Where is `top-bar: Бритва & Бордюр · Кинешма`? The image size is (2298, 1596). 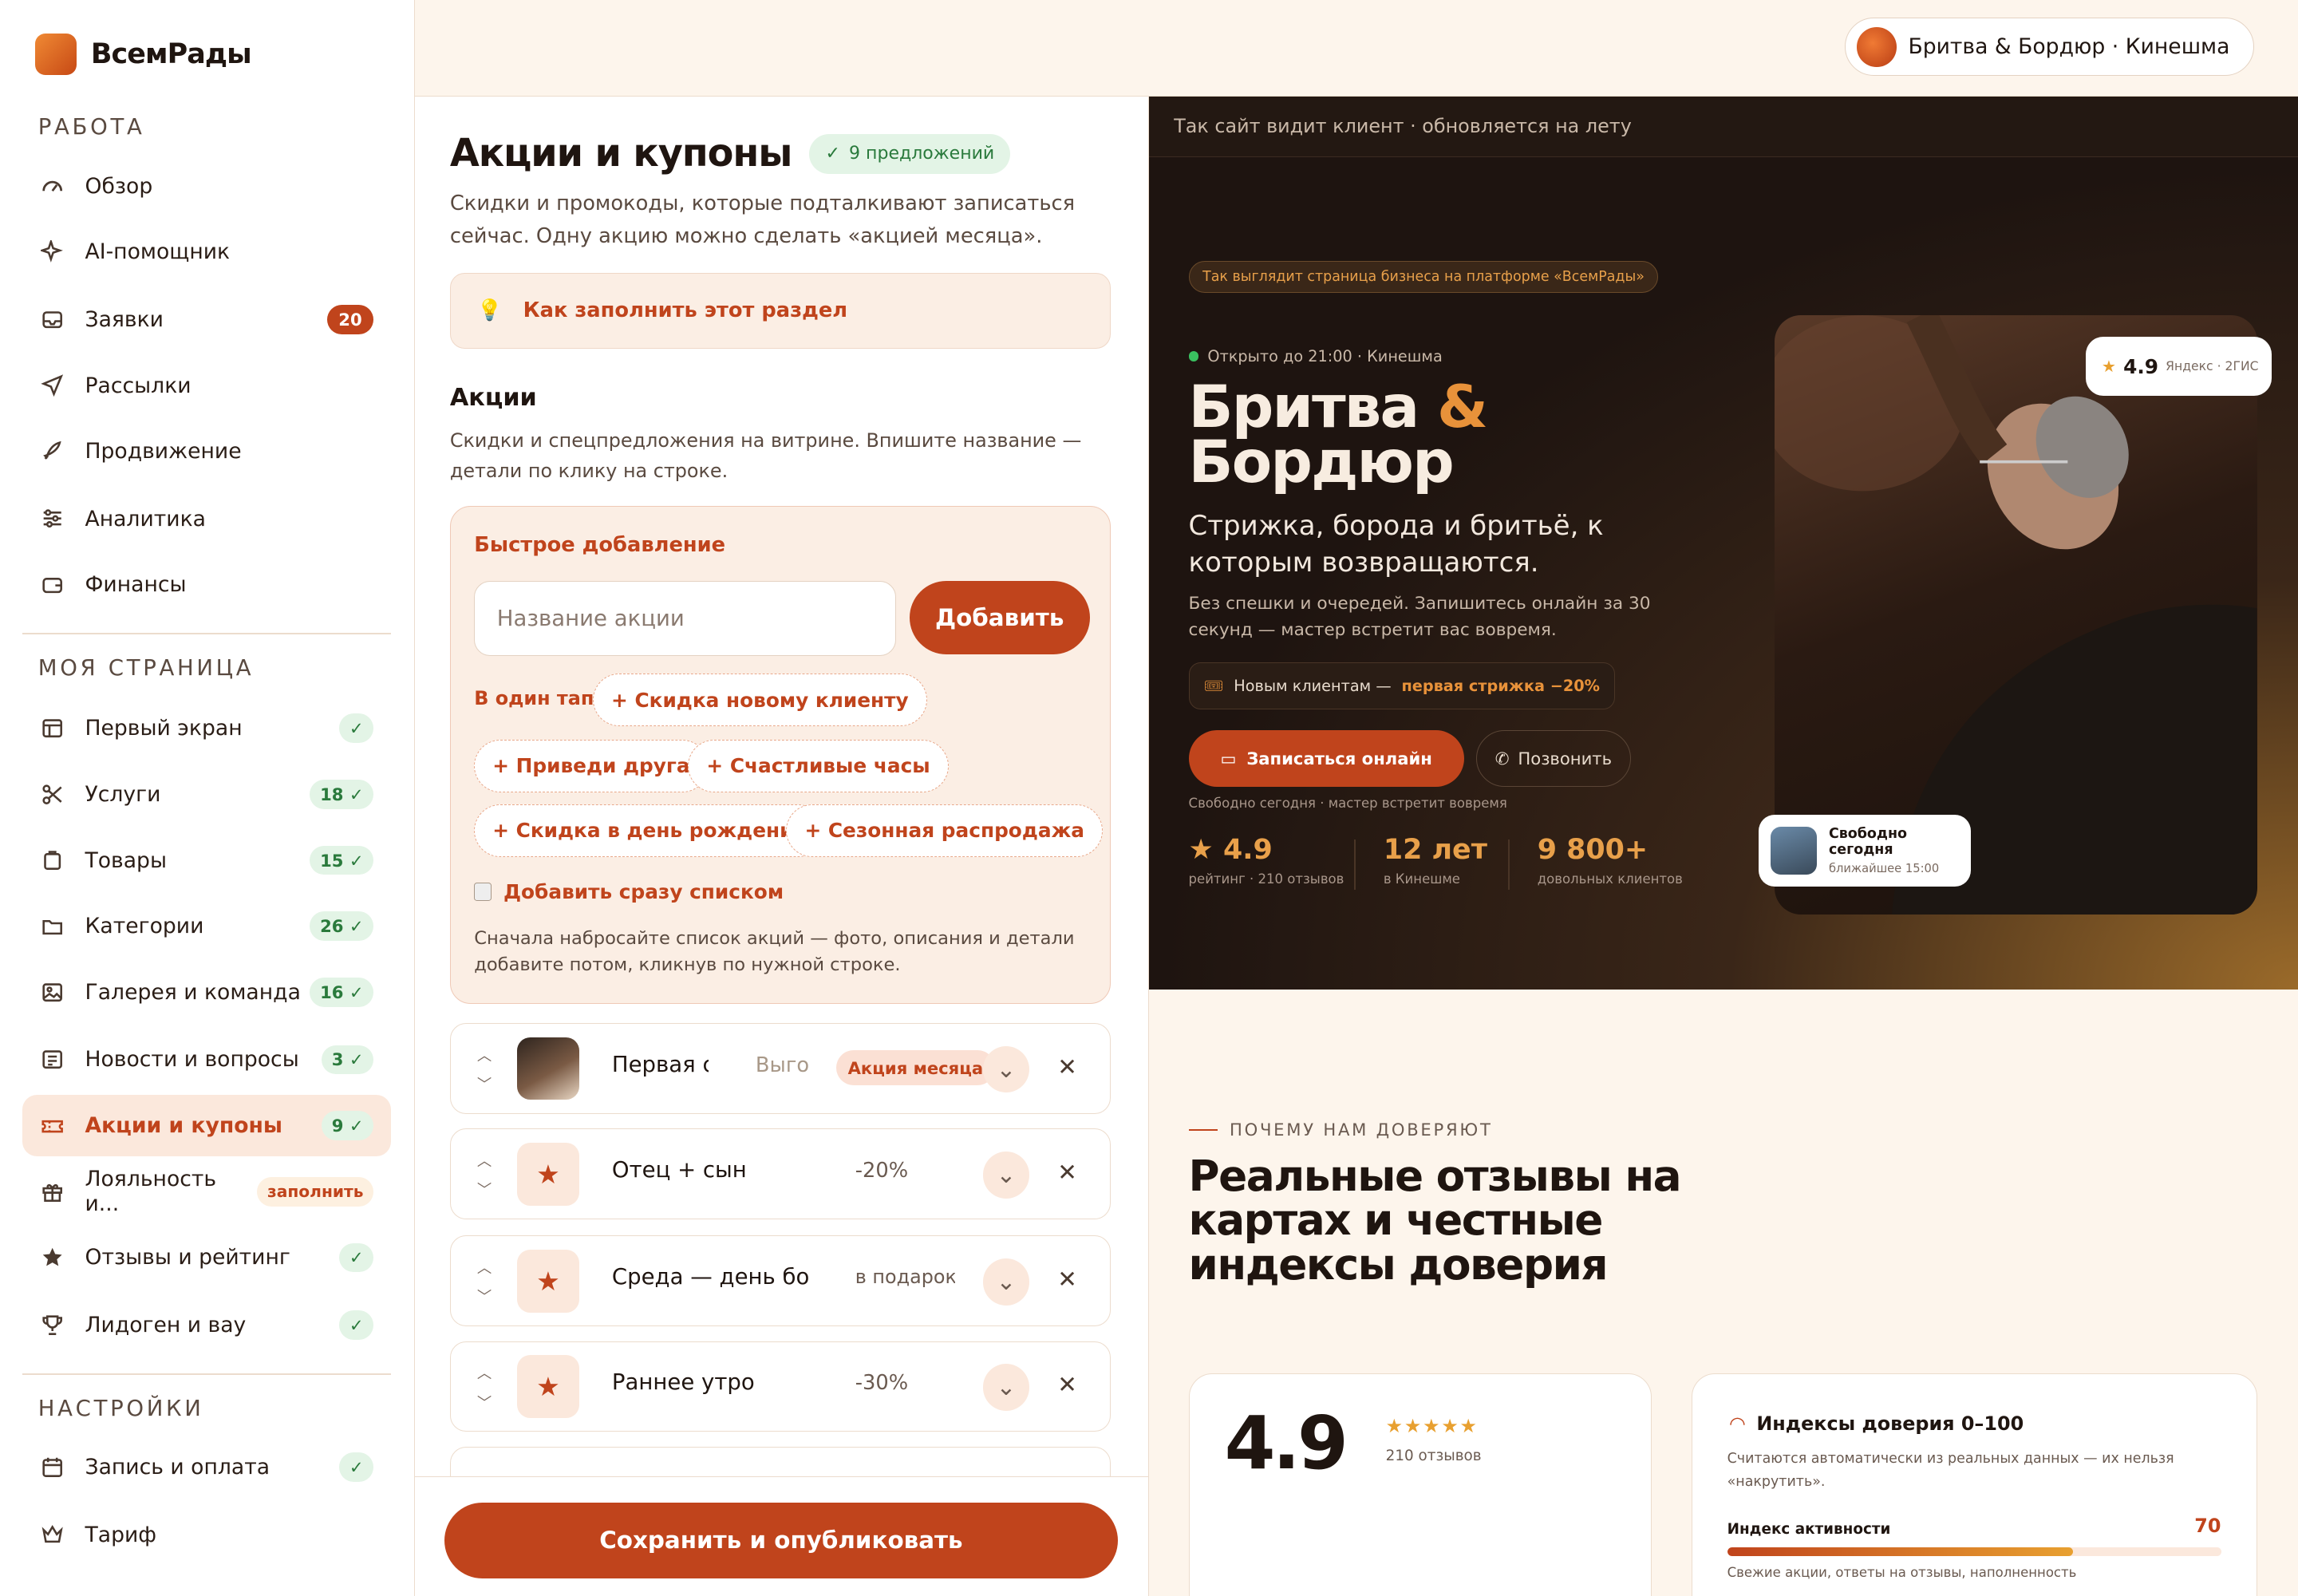
top-bar: Бритва & Бордюр · Кинешма is located at coordinates (1356, 48).